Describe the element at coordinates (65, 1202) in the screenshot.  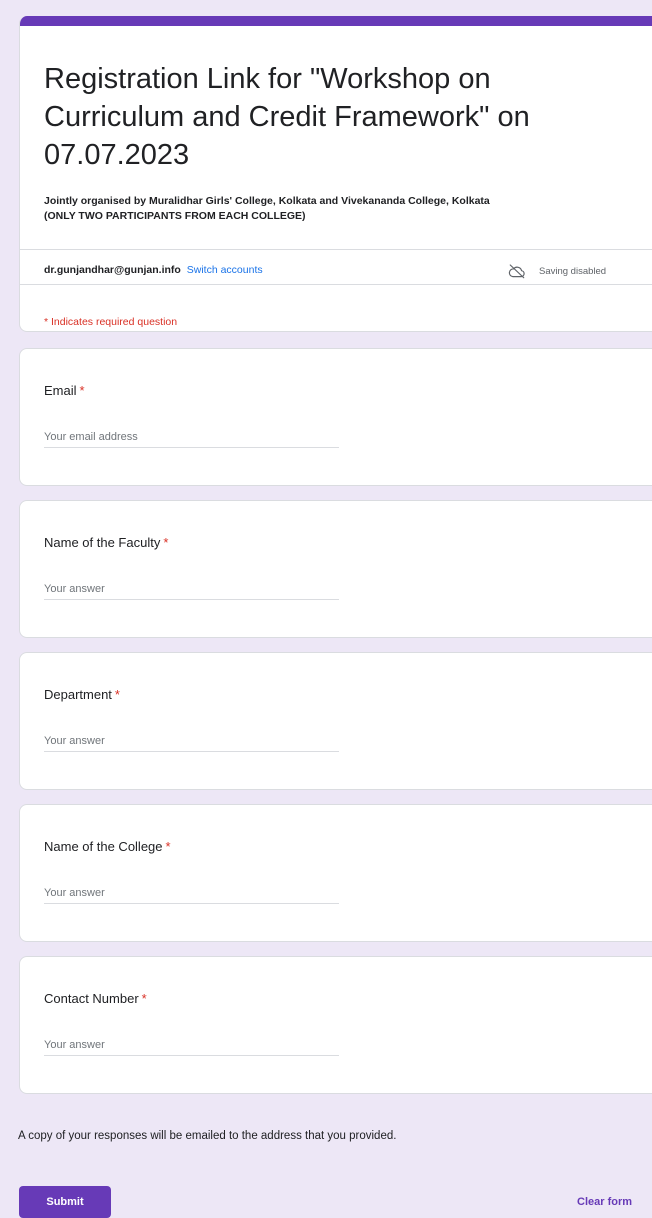
I see `submit-button: Submit` at that location.